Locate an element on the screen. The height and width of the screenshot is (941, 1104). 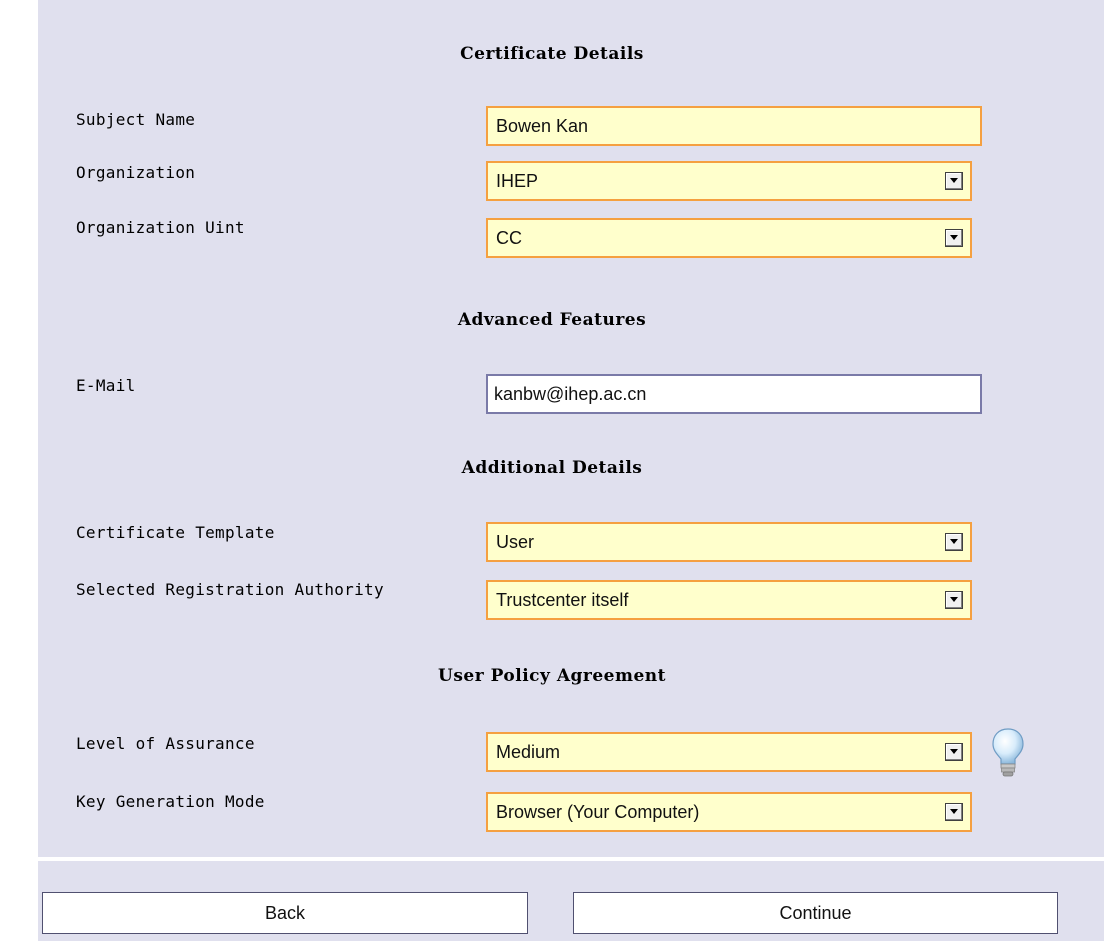
section-title-user-policy-agreement: User Policy Agreement is located at coordinates (552, 676).